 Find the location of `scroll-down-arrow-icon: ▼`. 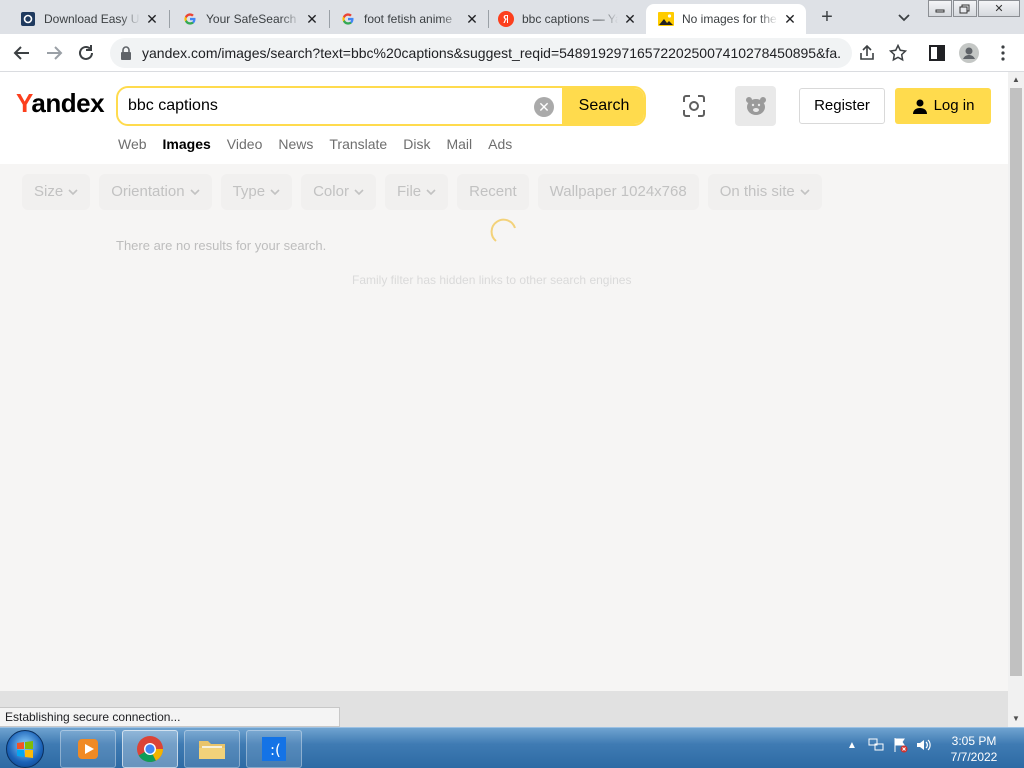

scroll-down-arrow-icon: ▼ is located at coordinates (1016, 719).